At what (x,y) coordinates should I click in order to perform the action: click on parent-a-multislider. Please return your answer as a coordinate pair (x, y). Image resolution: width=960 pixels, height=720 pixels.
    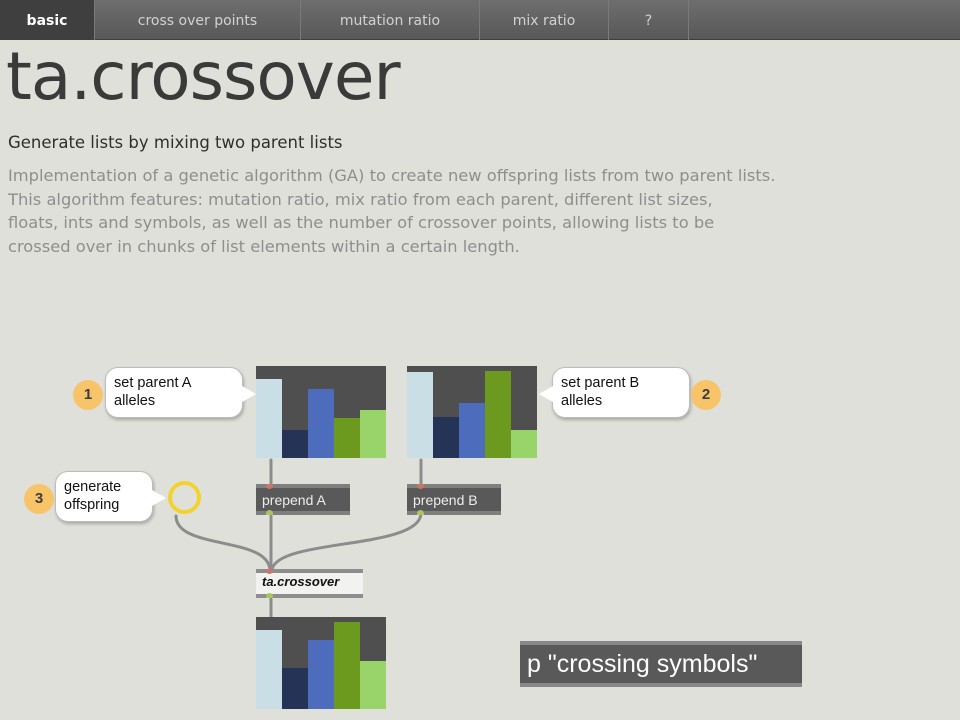
    Looking at the image, I should click on (321, 412).